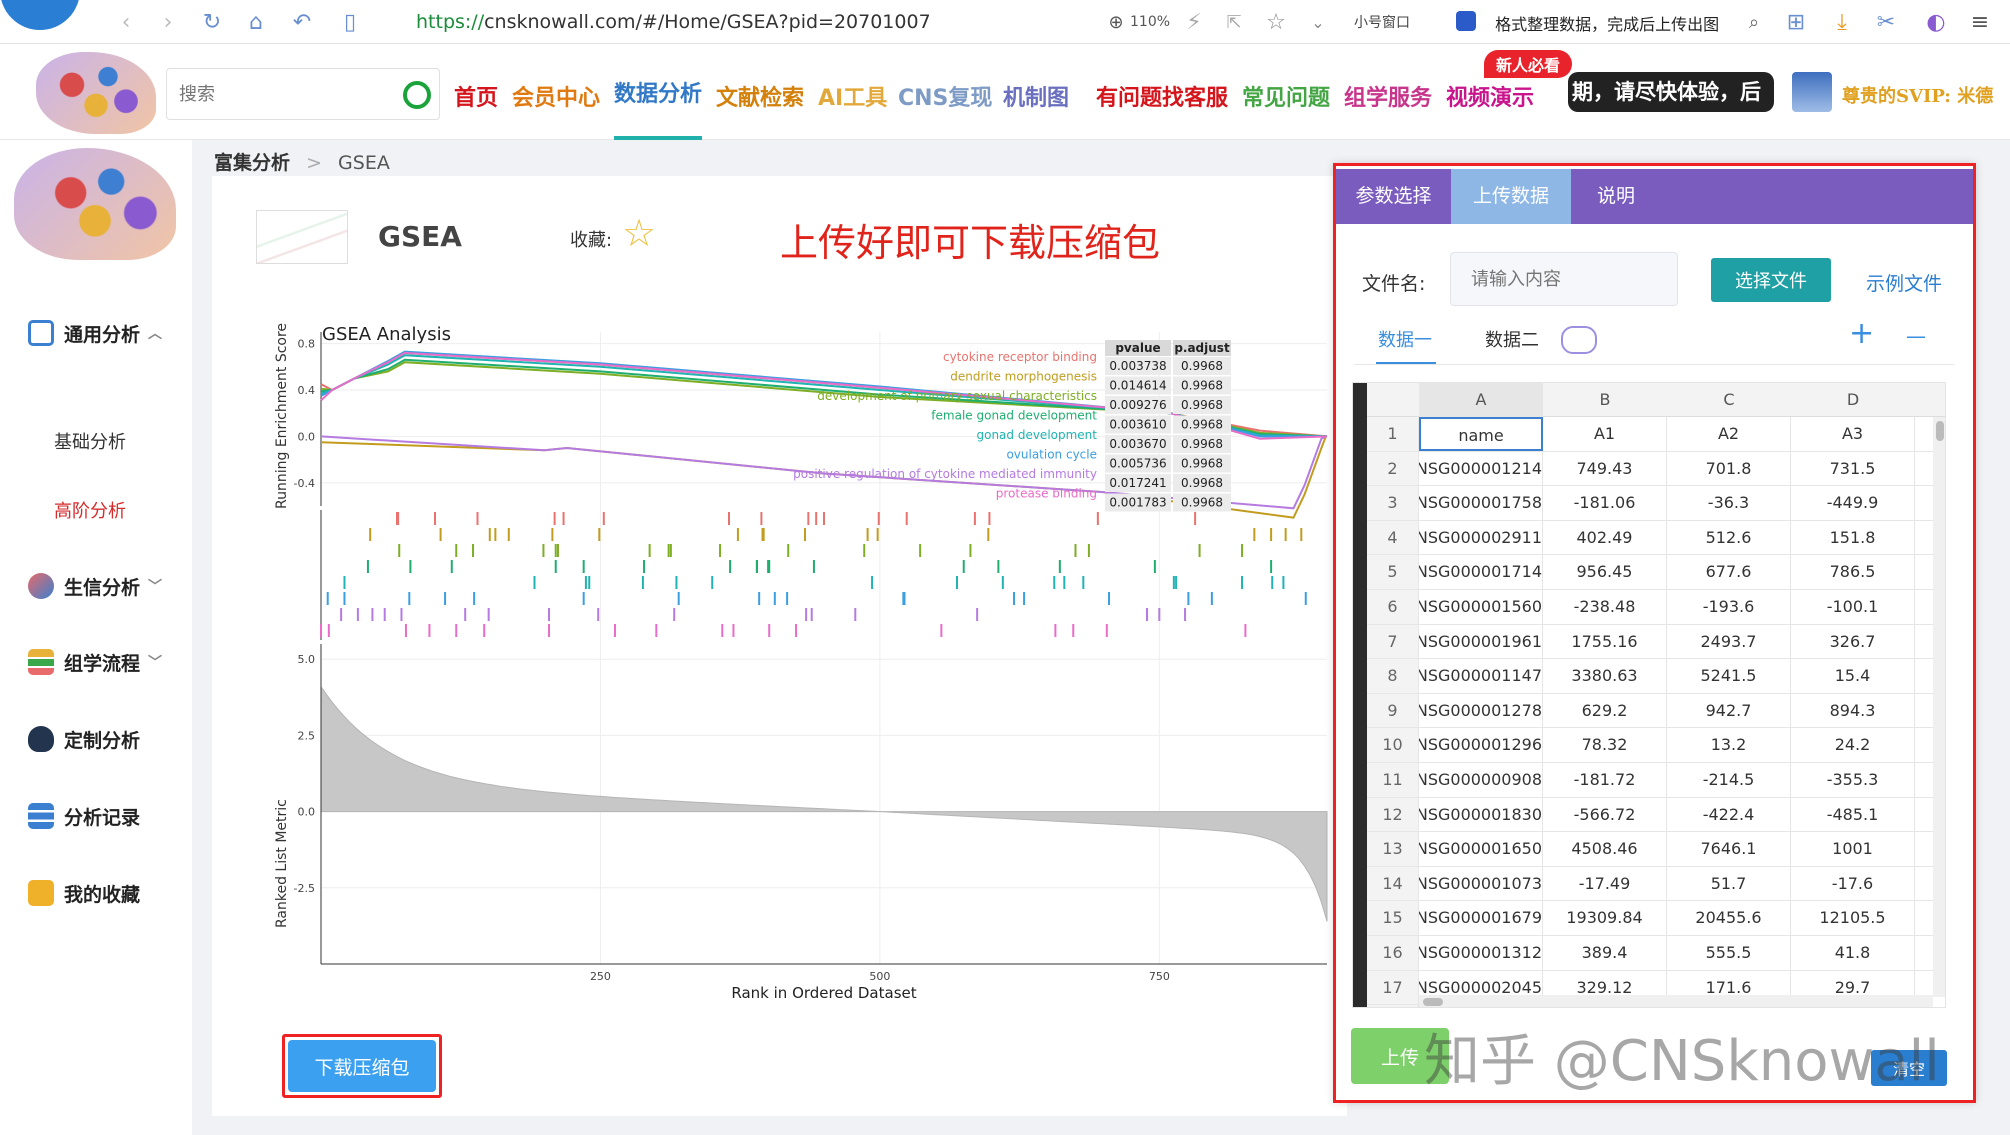 The width and height of the screenshot is (2010, 1135). Describe the element at coordinates (302, 22) in the screenshot. I see `undo-icon: ↶` at that location.